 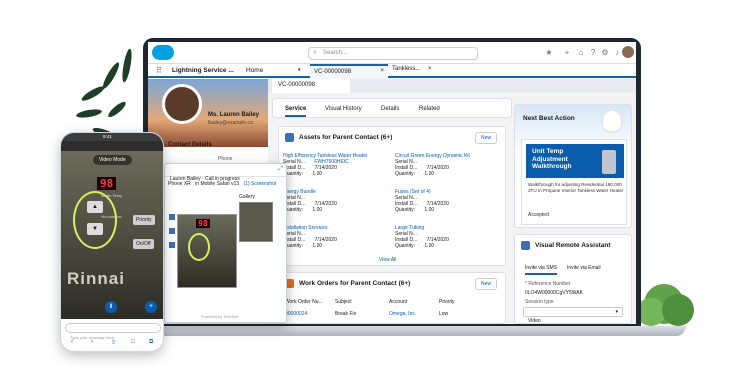 What do you see at coordinates (552, 159) in the screenshot?
I see `nba-card-title: Unit Temp Adjustment Walkthrough` at bounding box center [552, 159].